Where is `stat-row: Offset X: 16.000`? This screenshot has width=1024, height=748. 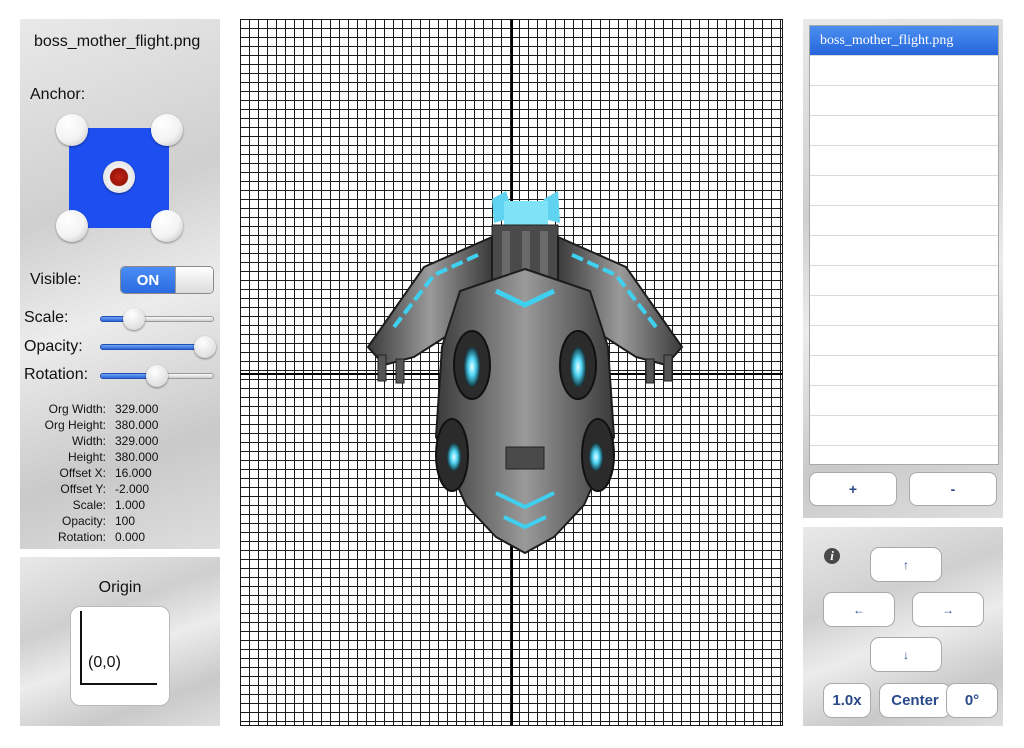
stat-row: Offset X: 16.000 is located at coordinates (120, 473).